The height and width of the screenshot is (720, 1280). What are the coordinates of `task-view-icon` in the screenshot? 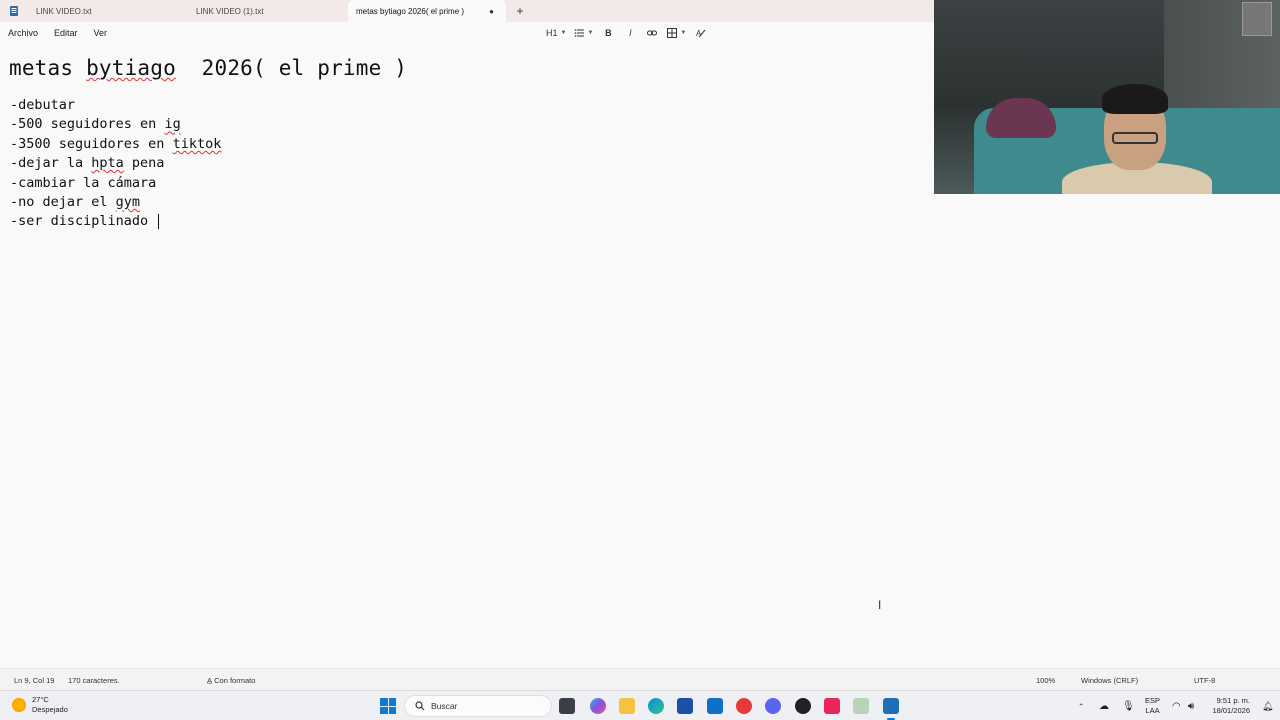 It's located at (567, 706).